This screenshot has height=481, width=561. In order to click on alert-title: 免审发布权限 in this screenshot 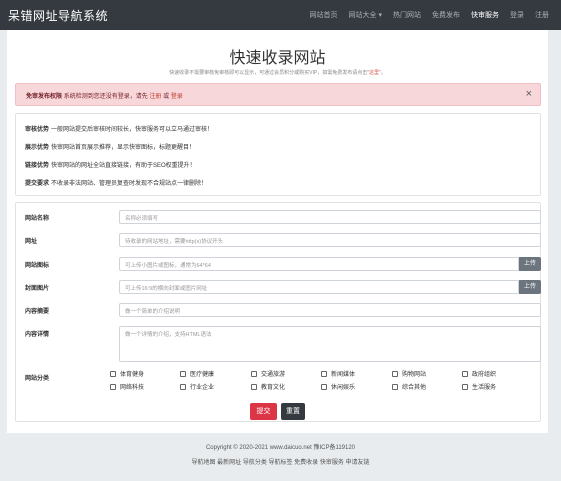, I will do `click(44, 97)`.